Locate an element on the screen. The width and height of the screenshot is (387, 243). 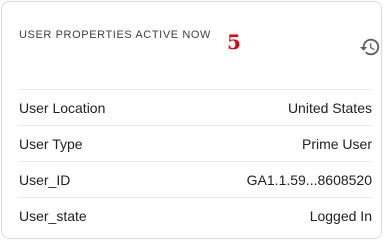
property-row-user-state: User_state Logged In is located at coordinates (195, 215).